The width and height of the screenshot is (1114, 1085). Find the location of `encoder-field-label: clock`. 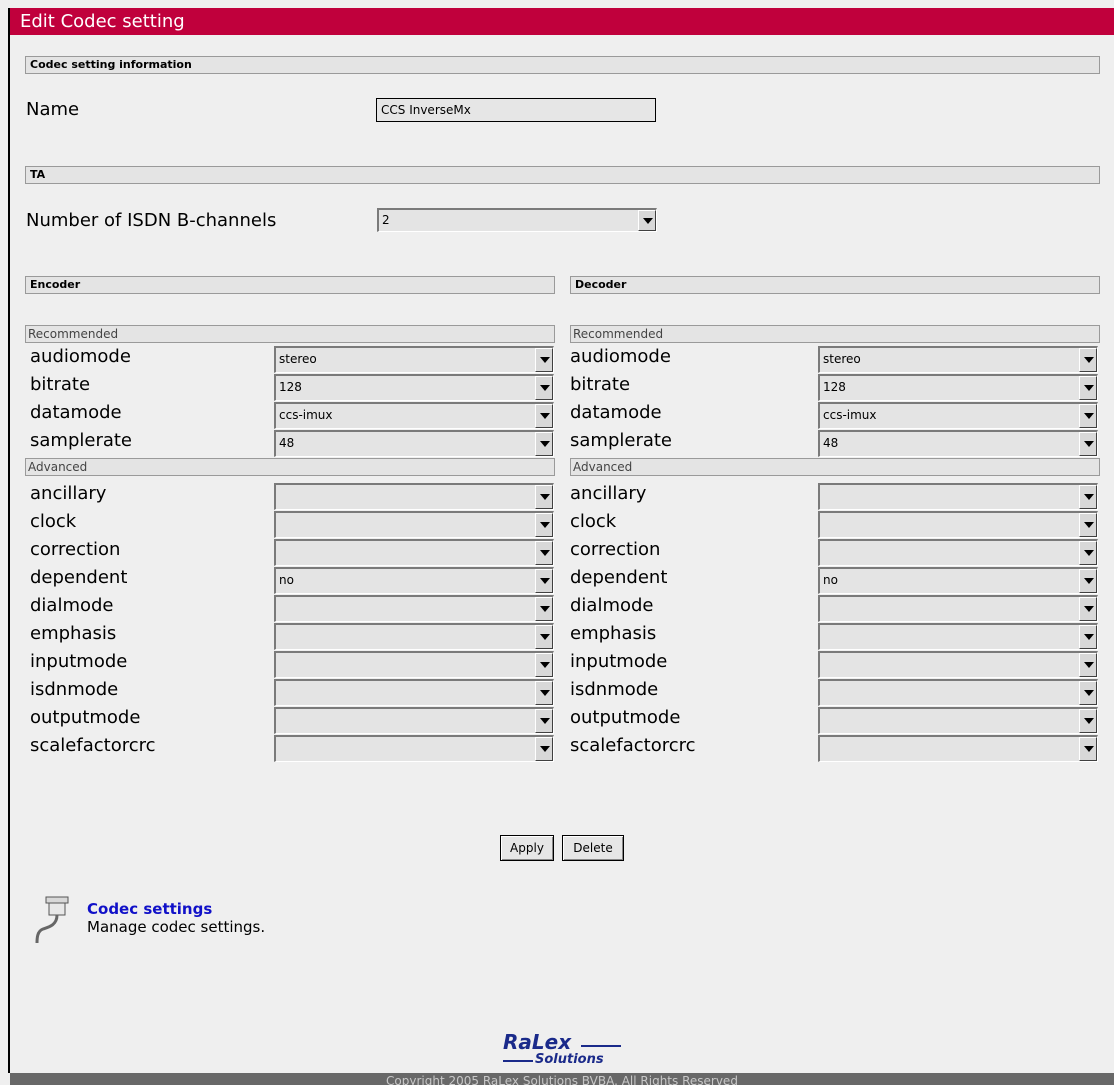

encoder-field-label: clock is located at coordinates (53, 521).